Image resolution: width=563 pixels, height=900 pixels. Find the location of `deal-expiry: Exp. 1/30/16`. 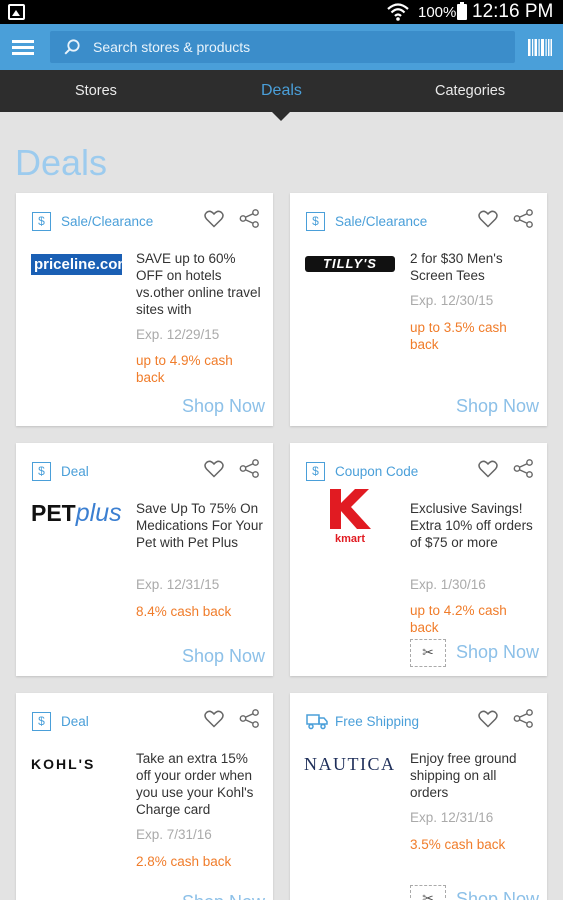

deal-expiry: Exp. 1/30/16 is located at coordinates (448, 584).